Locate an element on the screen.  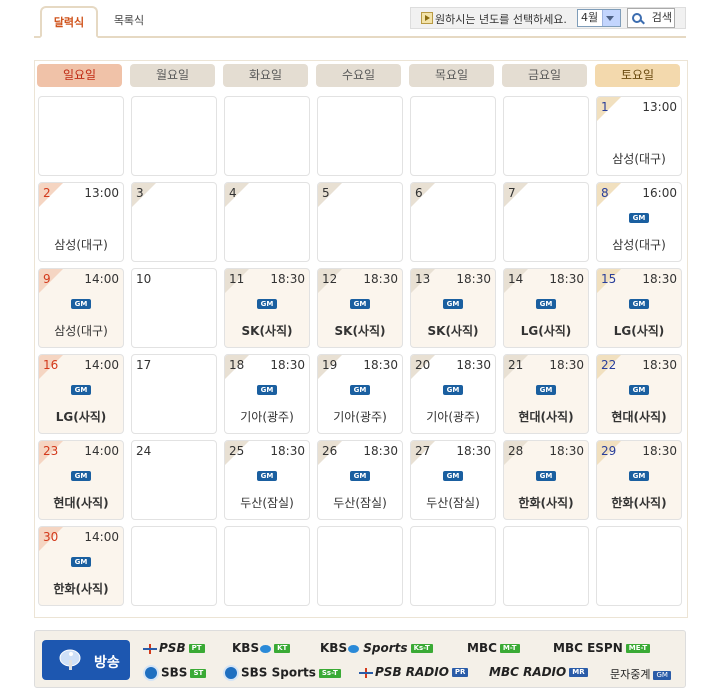
day-cell-2: 2 13:00 삼성(대구) is located at coordinates (81, 222).